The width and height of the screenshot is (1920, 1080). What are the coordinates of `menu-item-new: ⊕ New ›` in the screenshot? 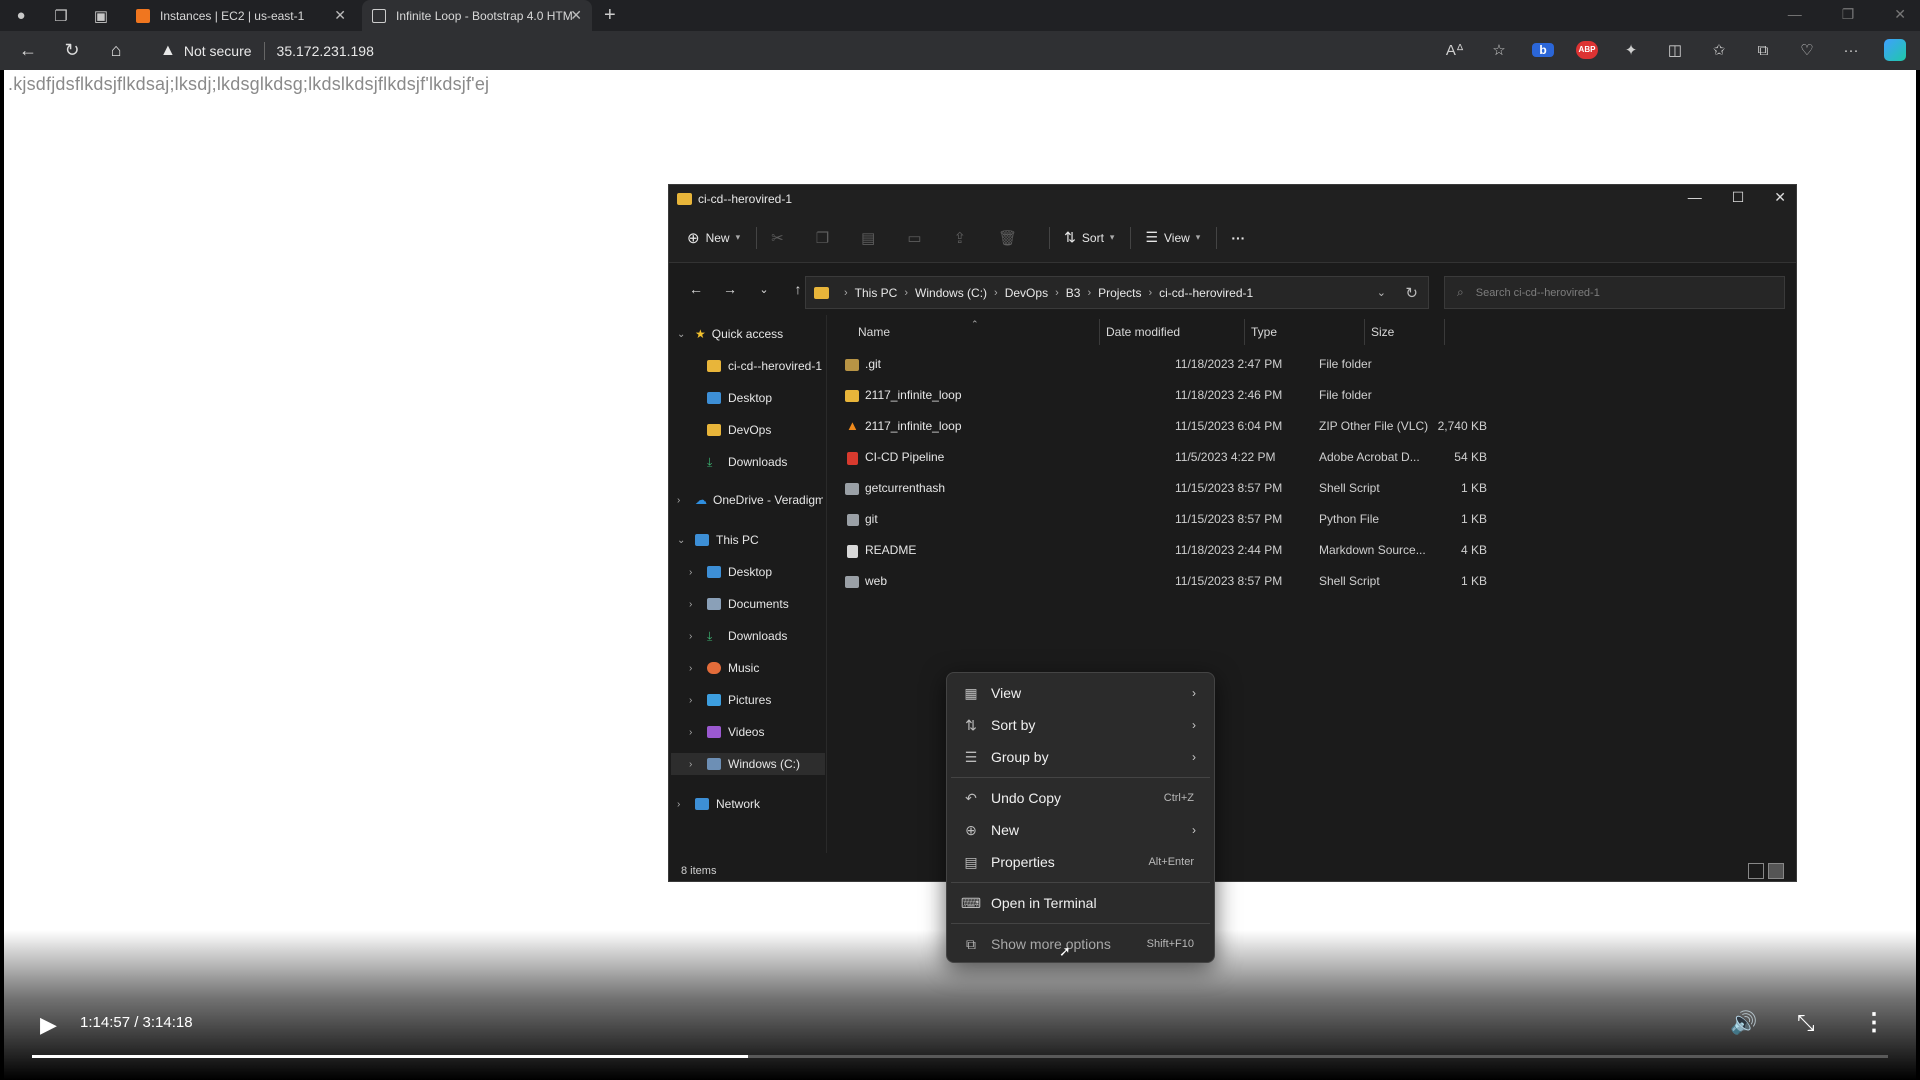 It's located at (1080, 830).